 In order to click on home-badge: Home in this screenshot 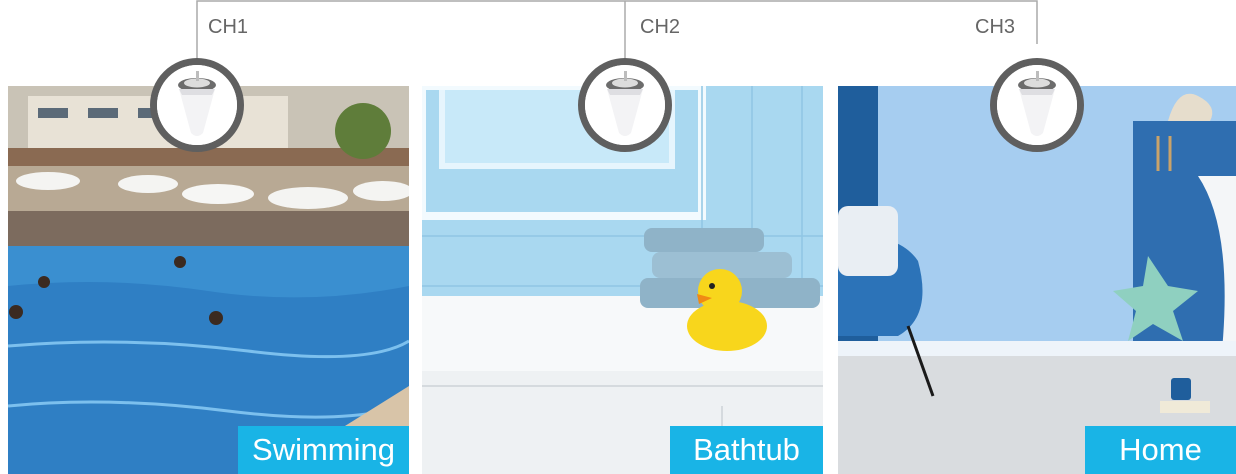, I will do `click(1160, 450)`.